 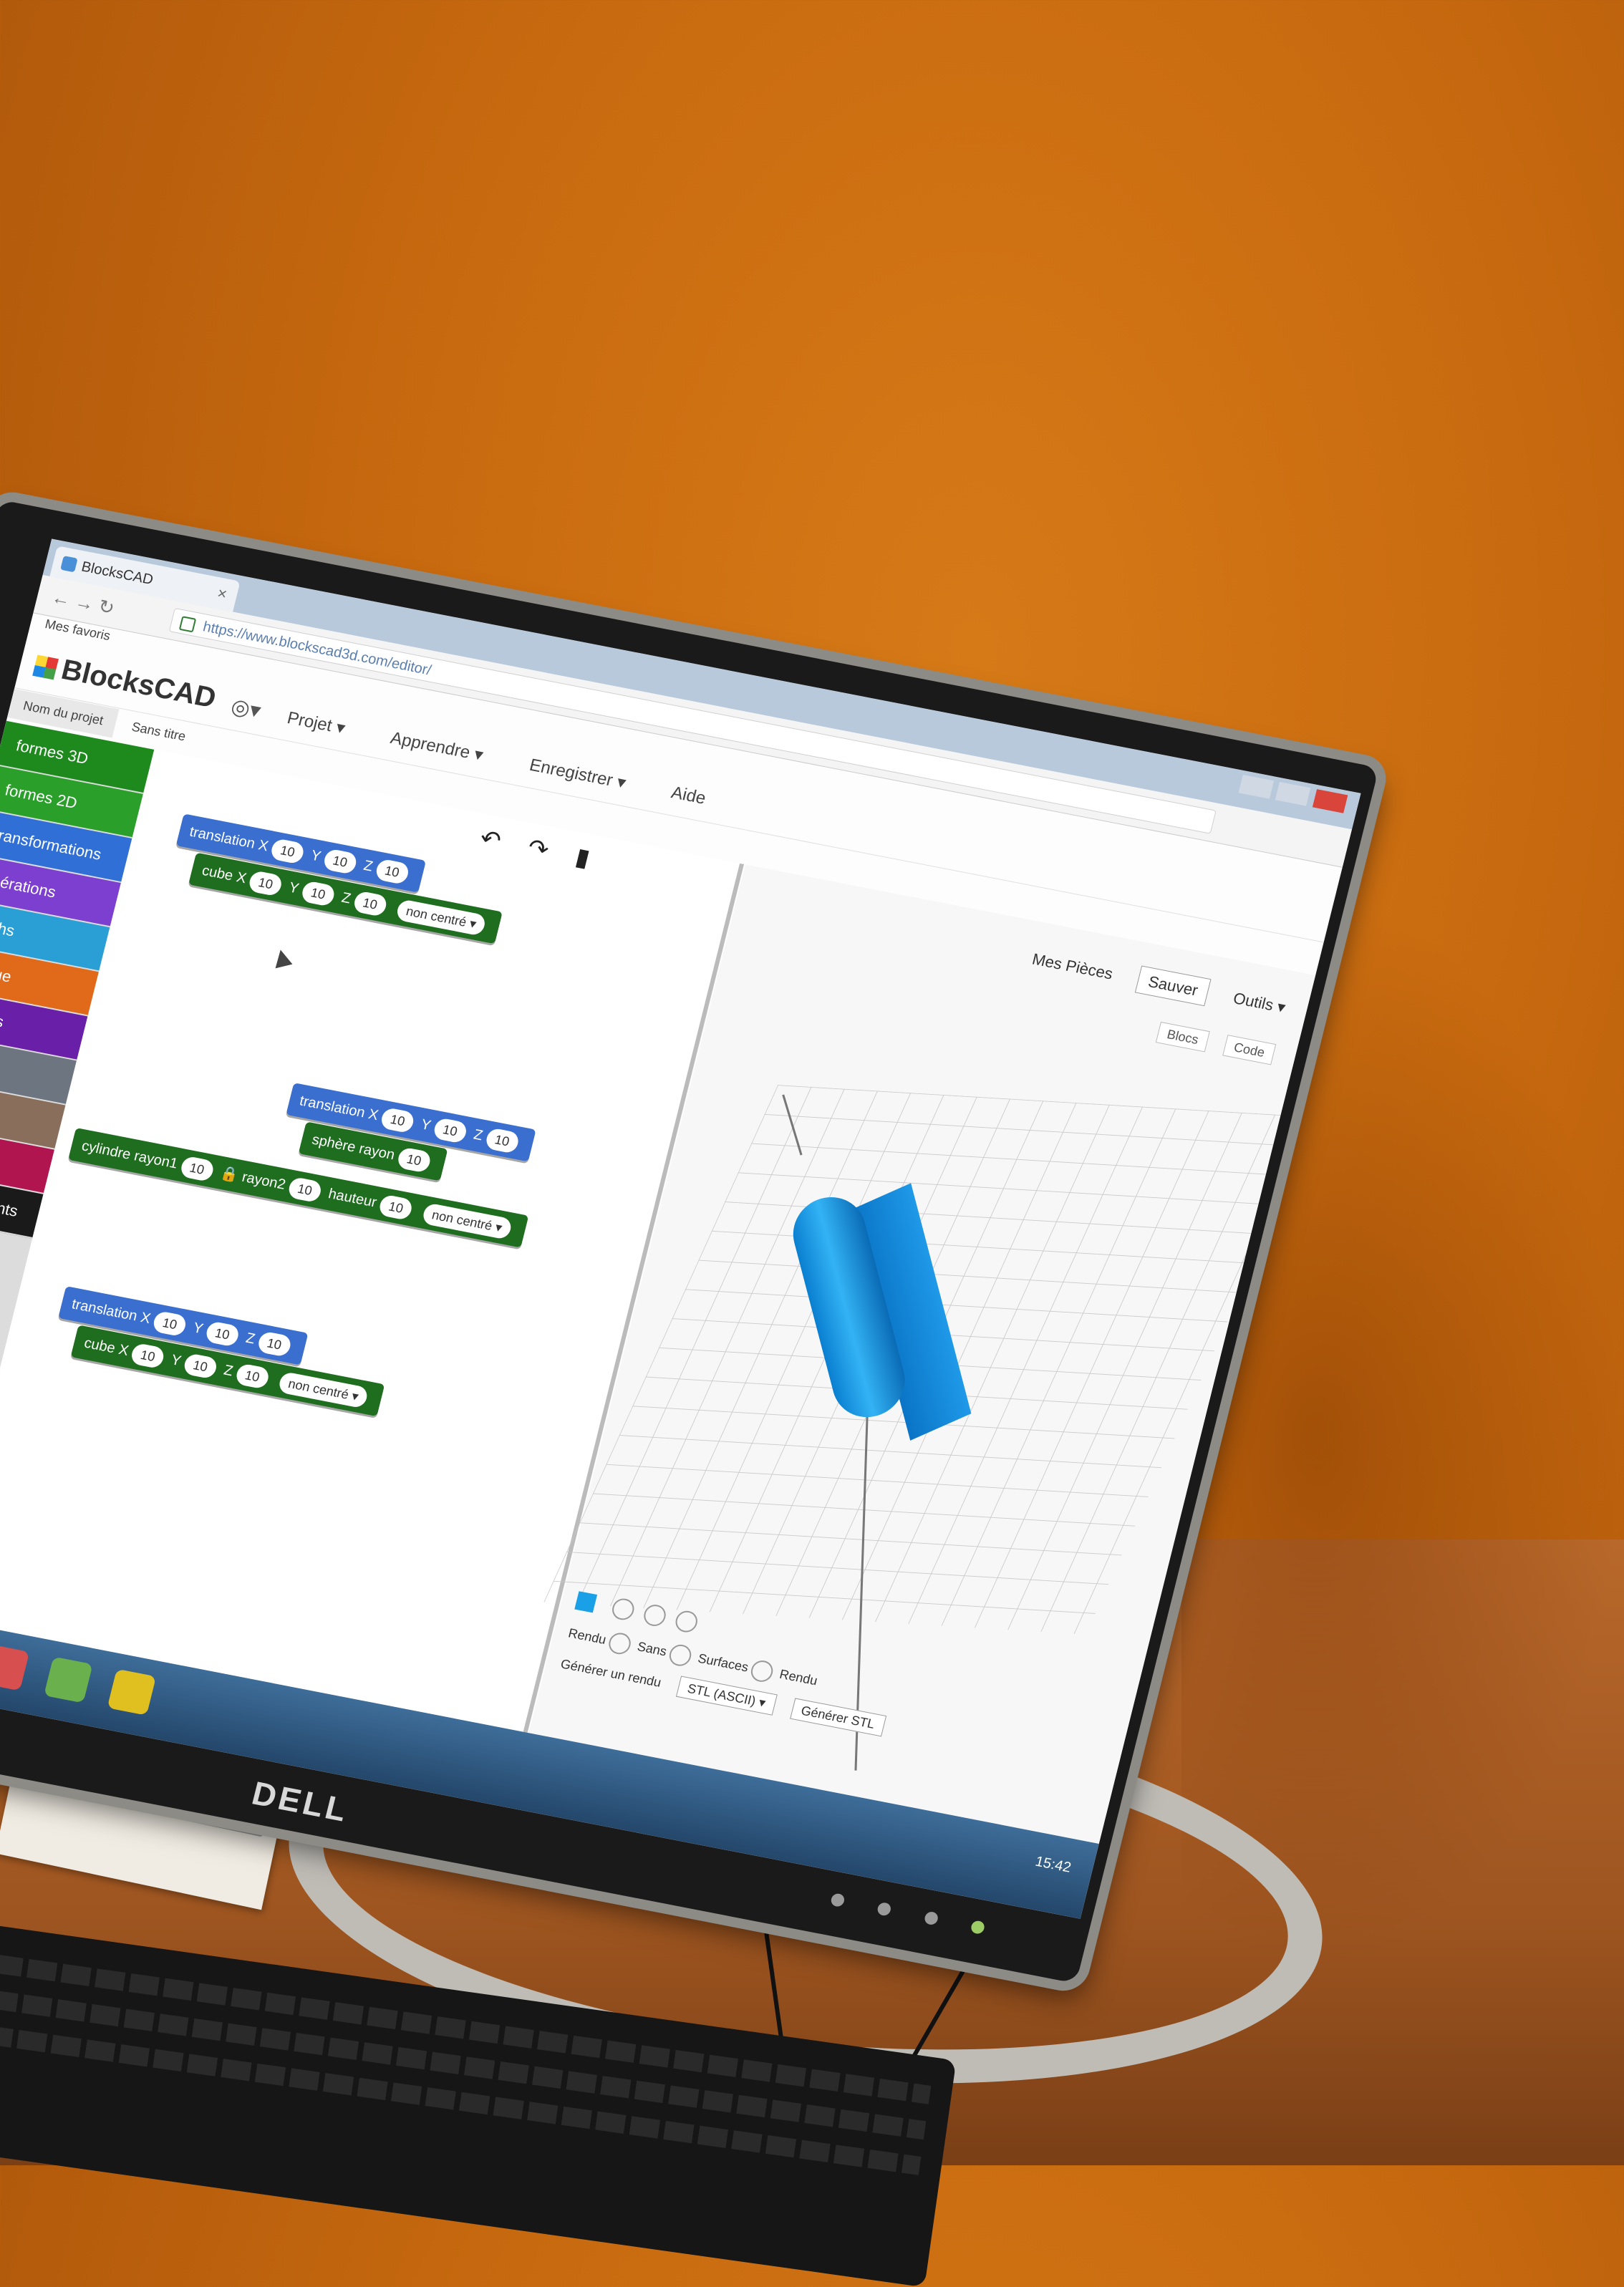 What do you see at coordinates (83, 602) in the screenshot?
I see `nav-buttons: ← → ↻` at bounding box center [83, 602].